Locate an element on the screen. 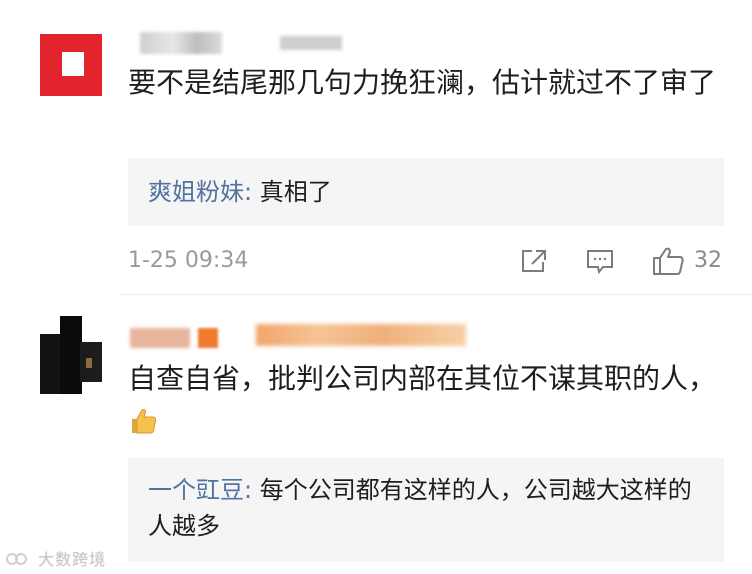 The height and width of the screenshot is (574, 752). reply-author: 爽姐粉妹: is located at coordinates (200, 192).